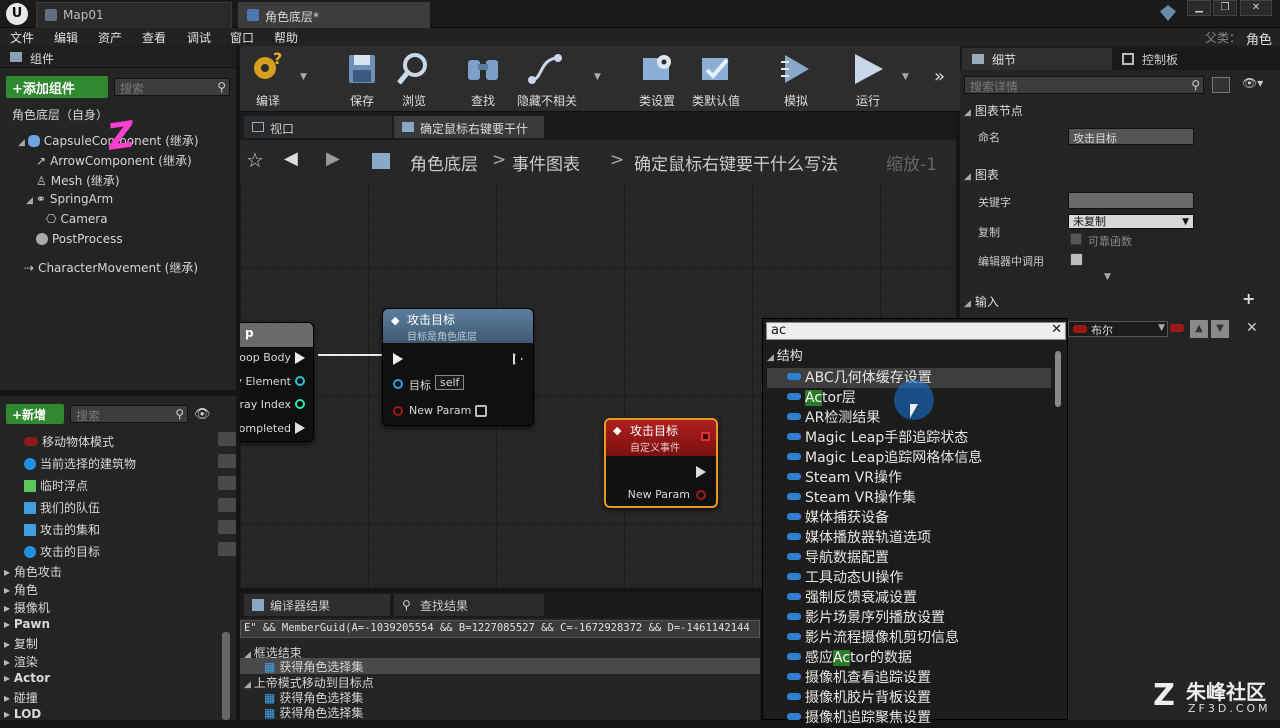  What do you see at coordinates (69, 199) in the screenshot?
I see `component-springarm: ◢ ⚭ SpringArm` at bounding box center [69, 199].